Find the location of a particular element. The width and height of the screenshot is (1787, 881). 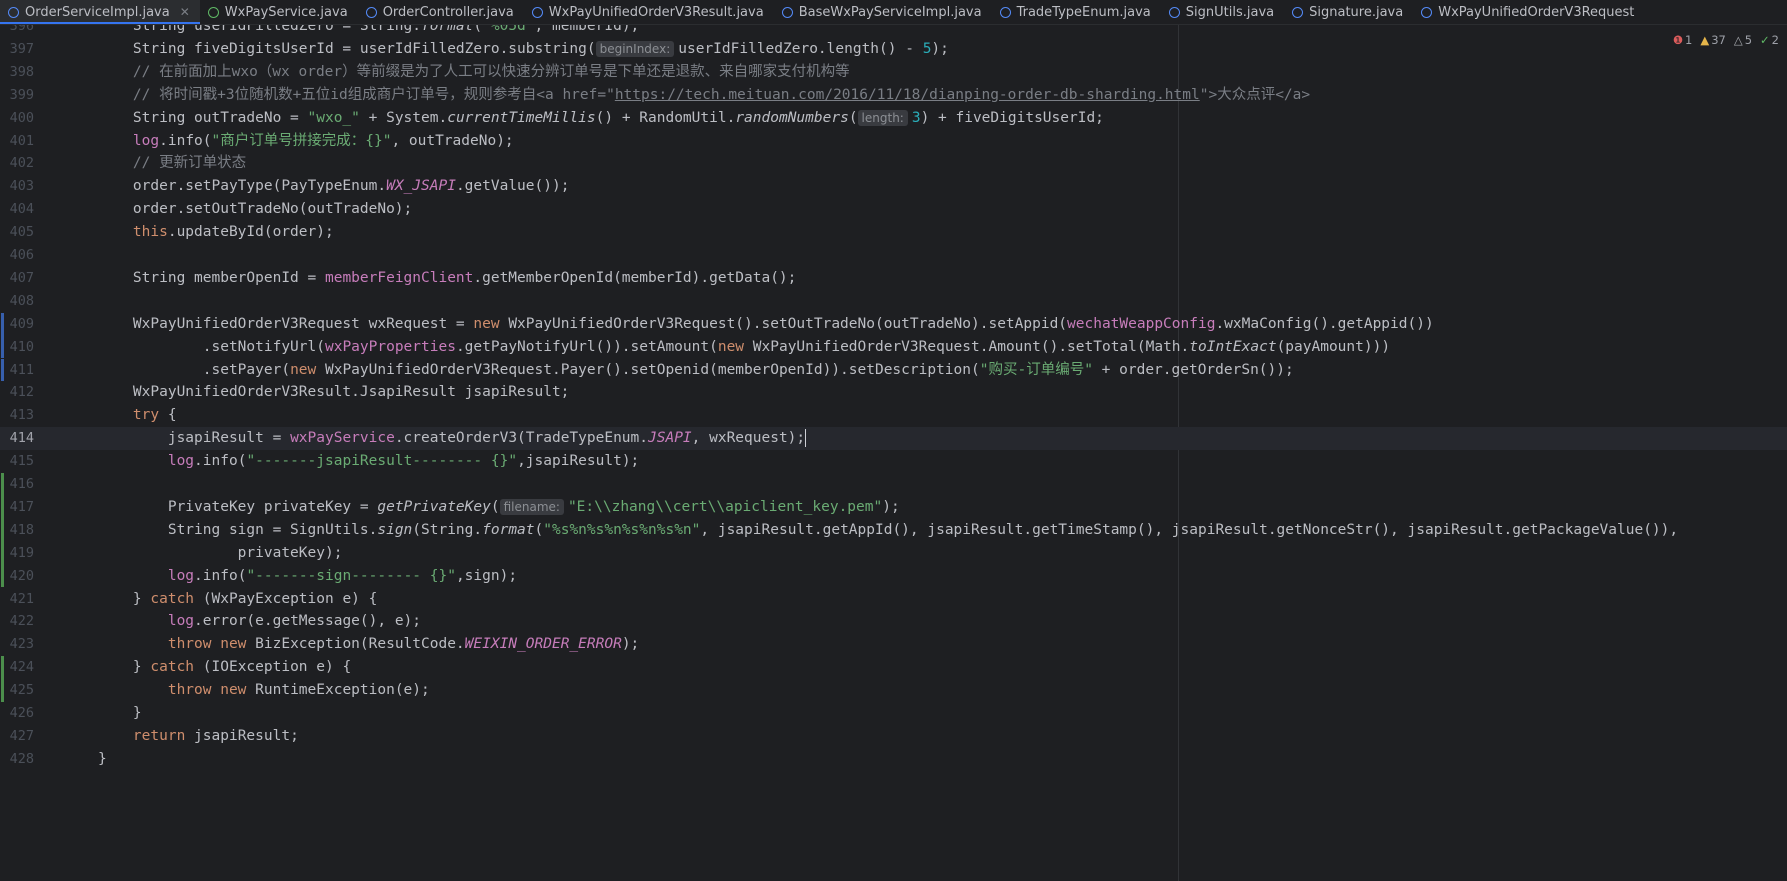

line-number: 408 is located at coordinates (17, 301).